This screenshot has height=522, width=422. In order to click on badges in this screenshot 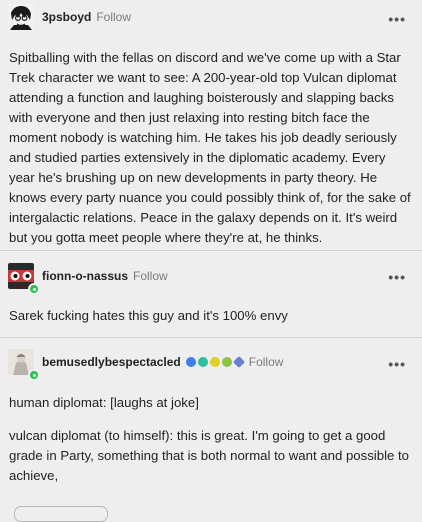, I will do `click(215, 362)`.